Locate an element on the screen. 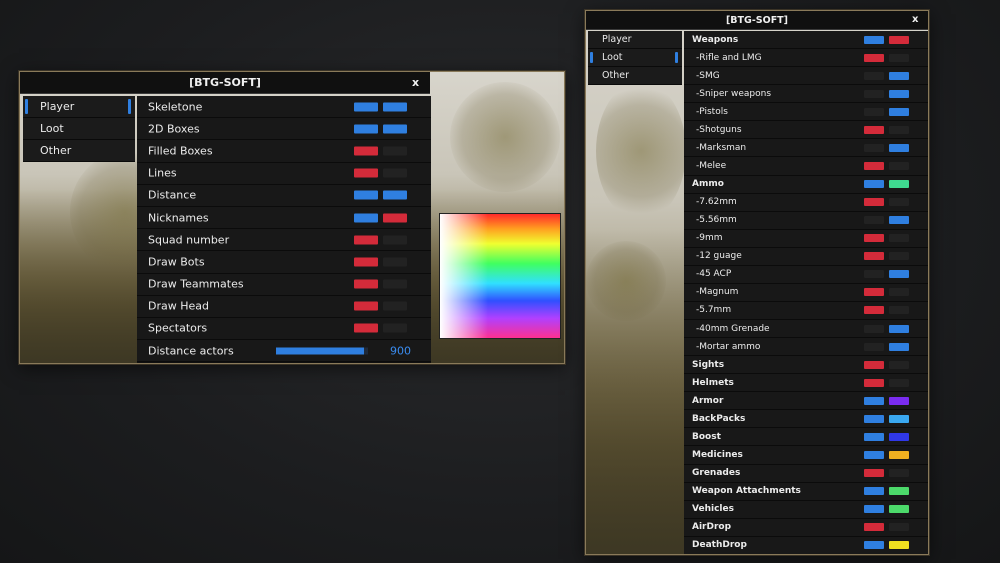 This screenshot has width=1000, height=563. option-label: -9mm is located at coordinates (709, 238).